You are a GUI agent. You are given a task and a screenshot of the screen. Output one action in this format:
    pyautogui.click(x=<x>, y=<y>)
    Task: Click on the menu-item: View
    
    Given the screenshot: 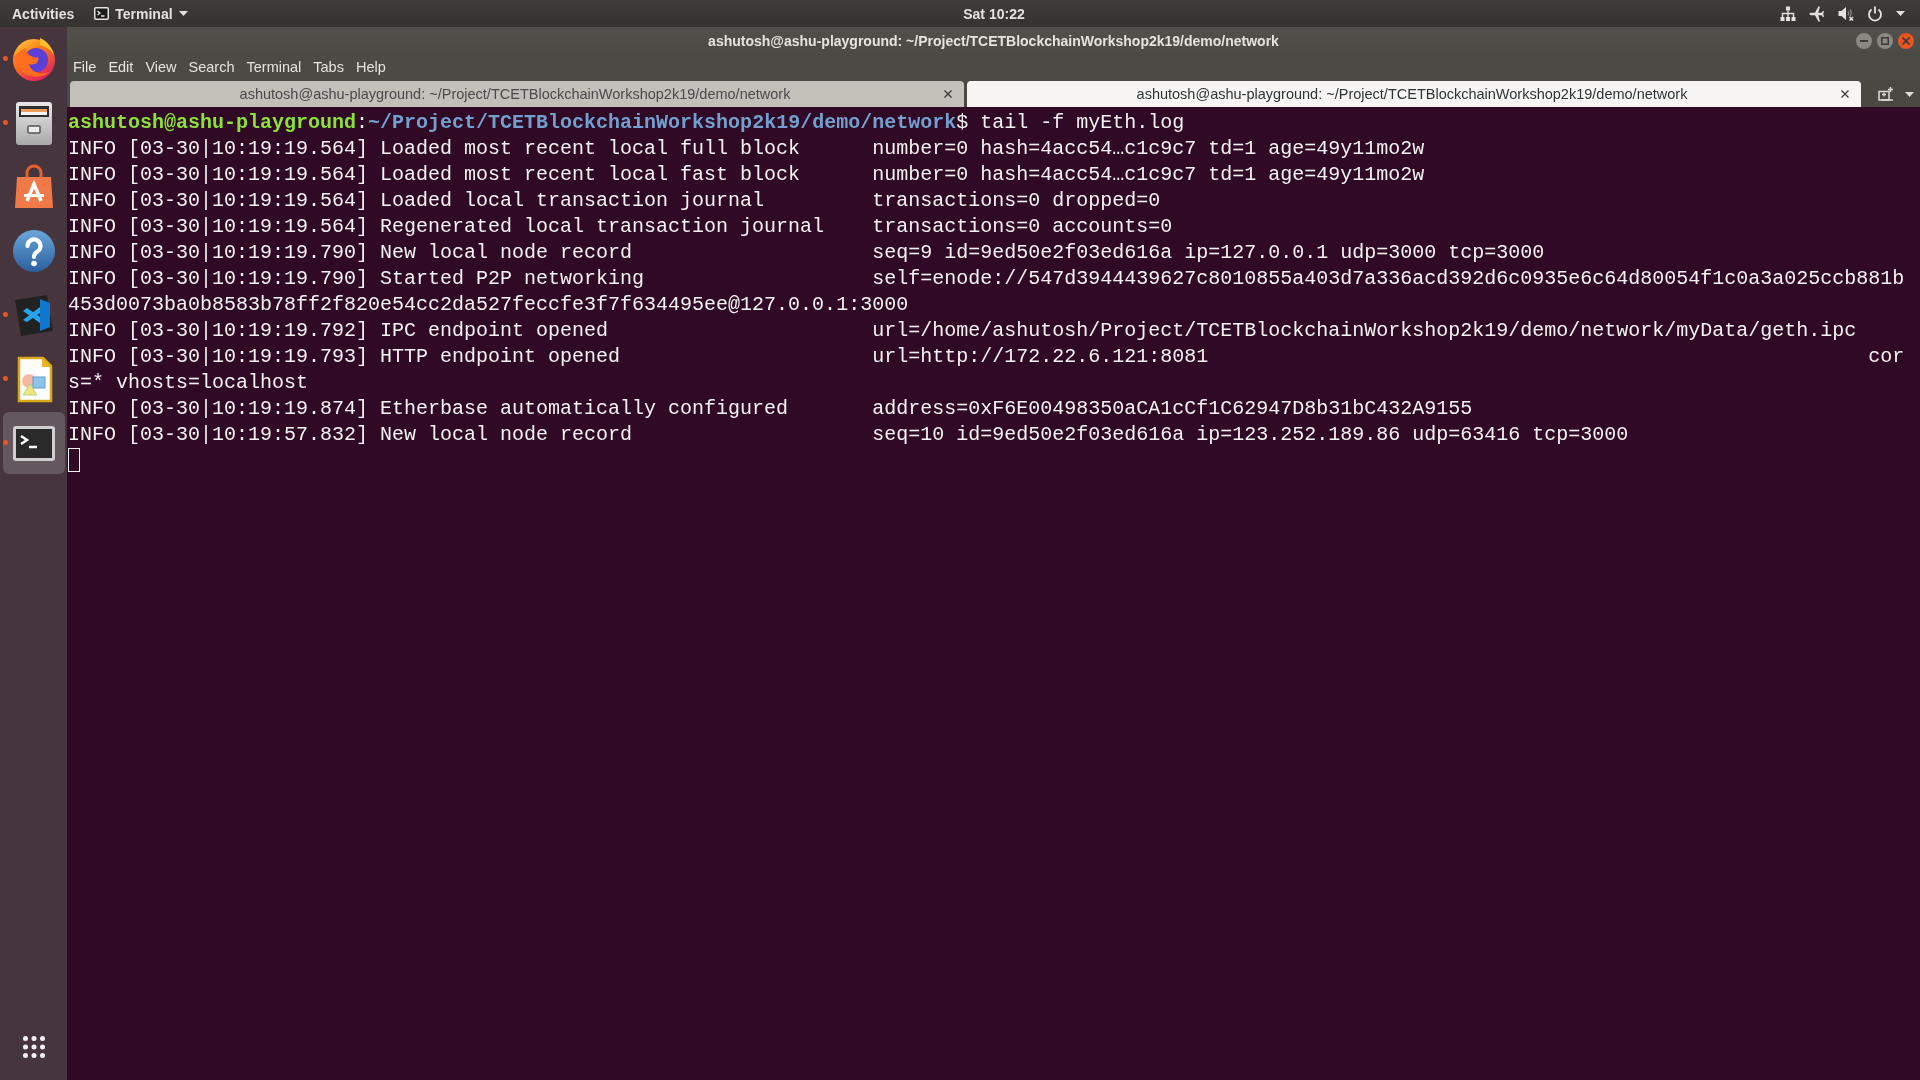 What is the action you would take?
    pyautogui.click(x=161, y=67)
    